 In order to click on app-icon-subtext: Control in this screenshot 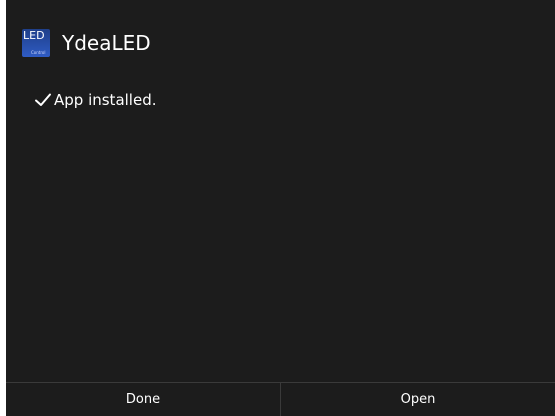, I will do `click(38, 52)`.